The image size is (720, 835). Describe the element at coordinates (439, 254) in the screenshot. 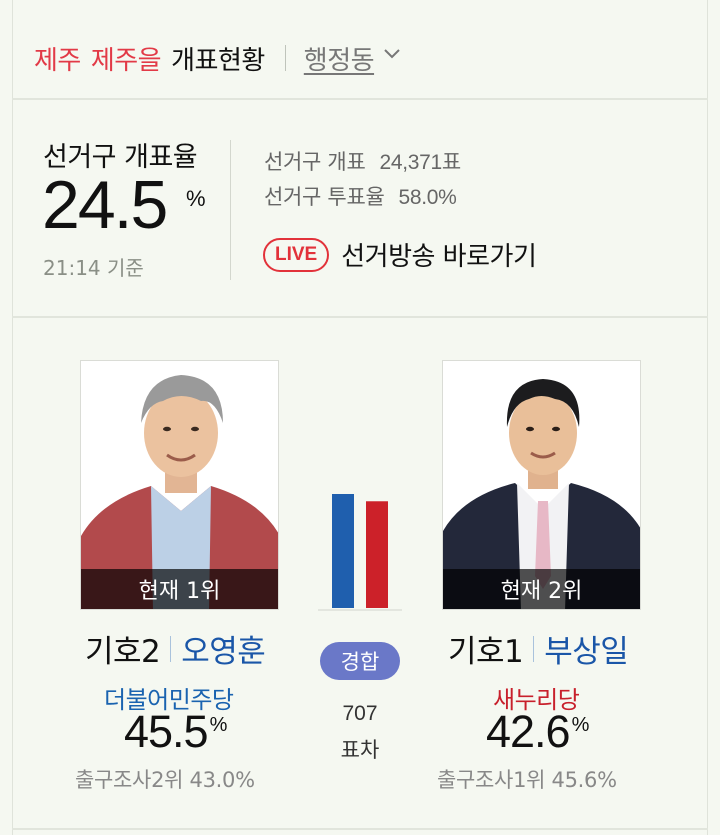

I see `live-link-text: 선거방송 바로가기` at that location.